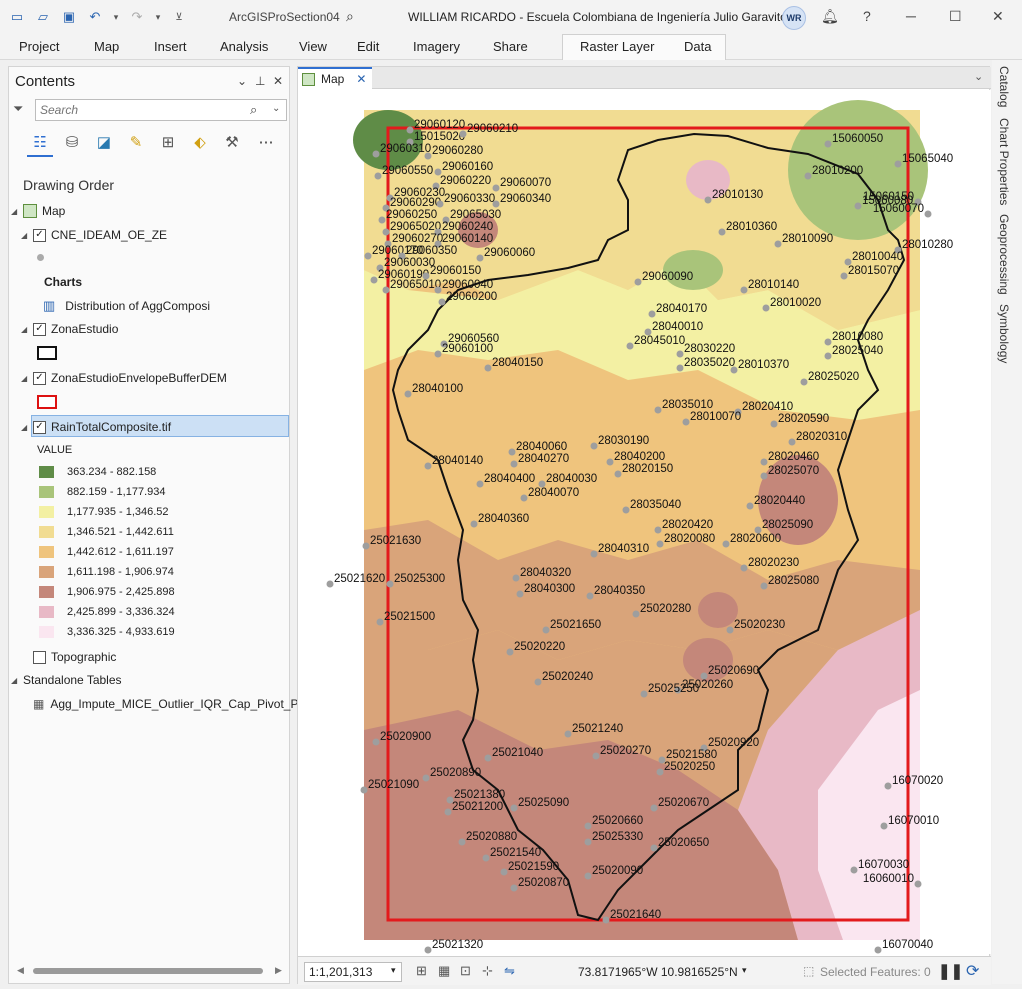 Image resolution: width=1022 pixels, height=989 pixels. Describe the element at coordinates (794, 18) in the screenshot. I see `avatar: WR` at that location.